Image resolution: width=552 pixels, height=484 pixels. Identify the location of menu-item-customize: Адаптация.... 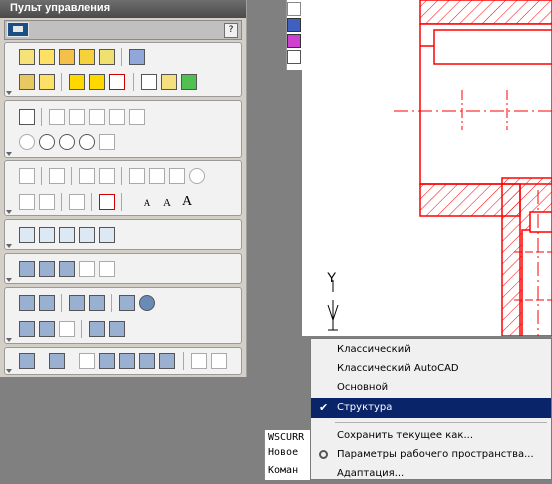
(431, 474).